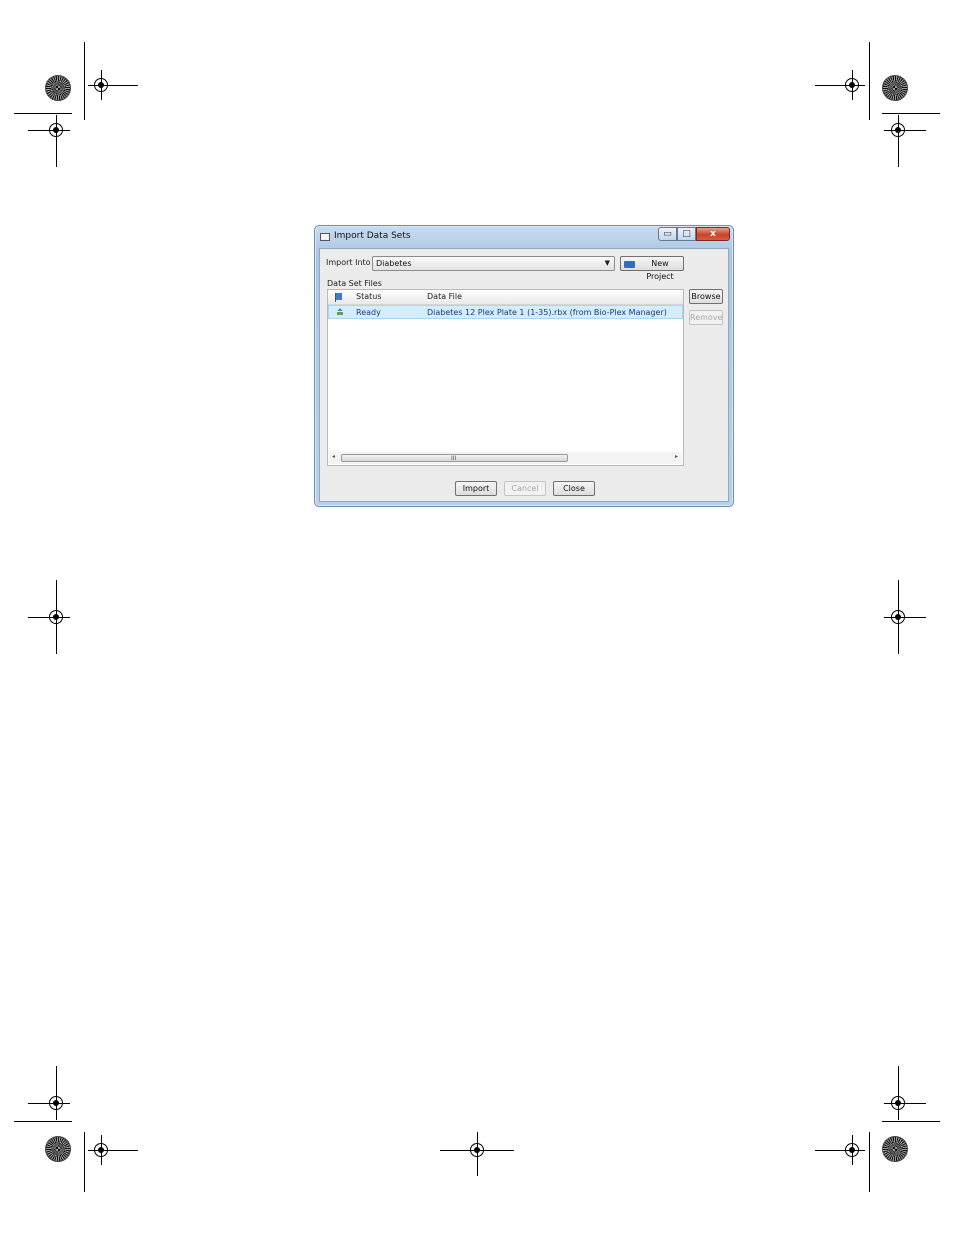 This screenshot has height=1235, width=954. I want to click on browse-button: Browse, so click(706, 296).